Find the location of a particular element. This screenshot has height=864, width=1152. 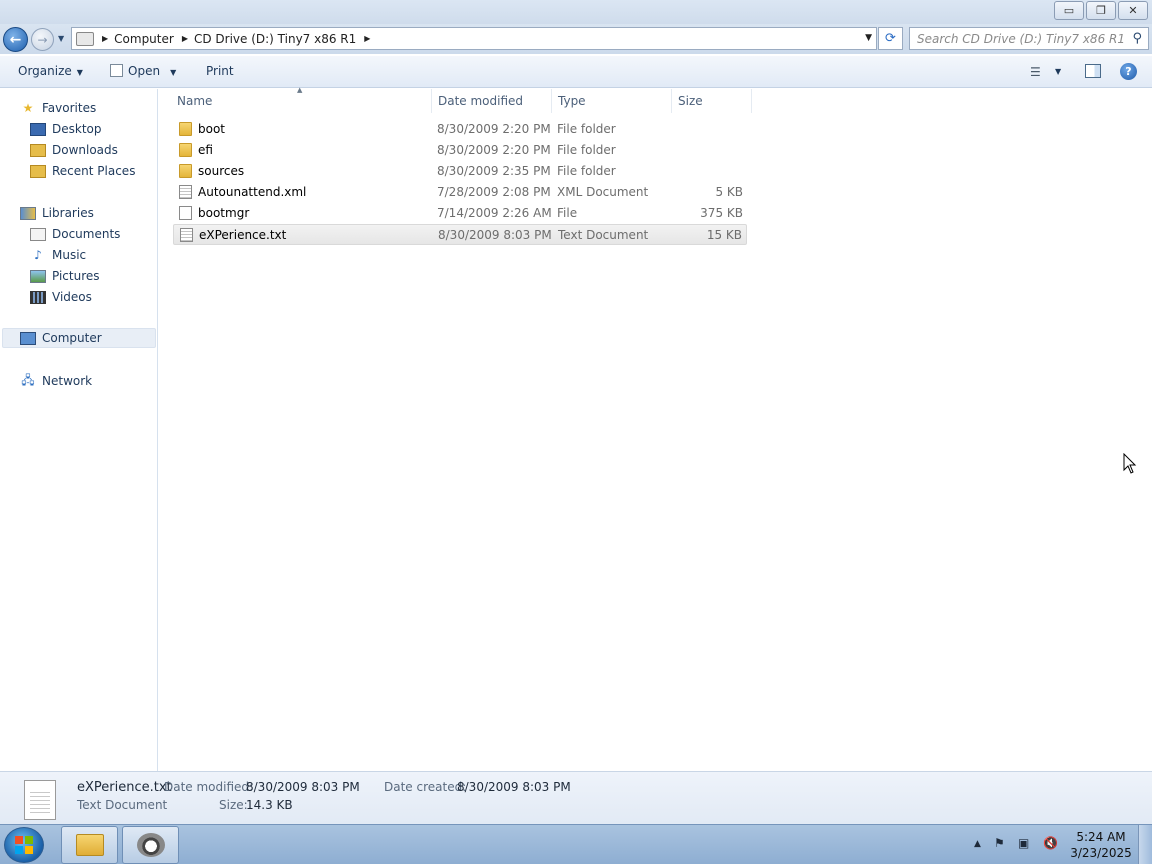

nav-music: ♪ Music is located at coordinates (58, 255).